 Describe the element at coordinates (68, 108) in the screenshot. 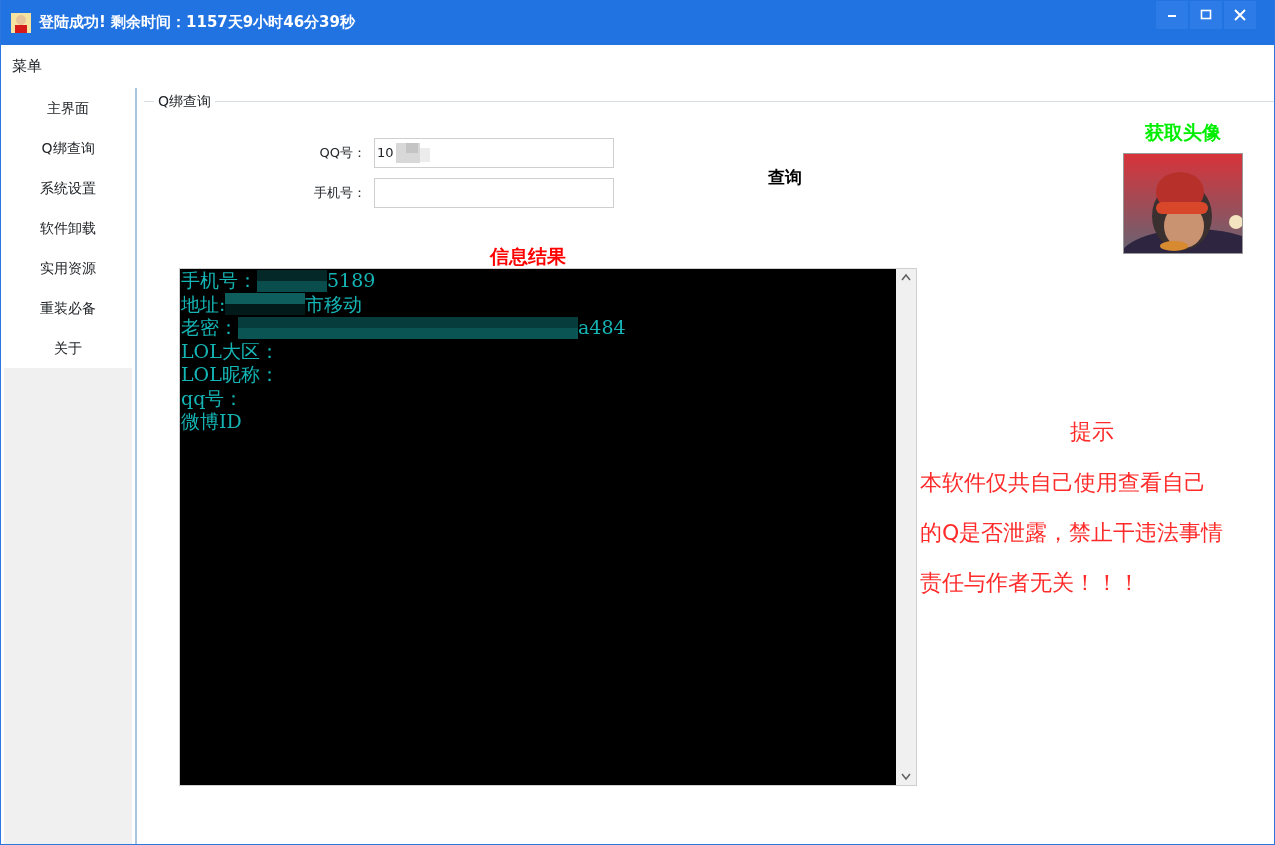

I see `sidebar-item: 主界面` at that location.